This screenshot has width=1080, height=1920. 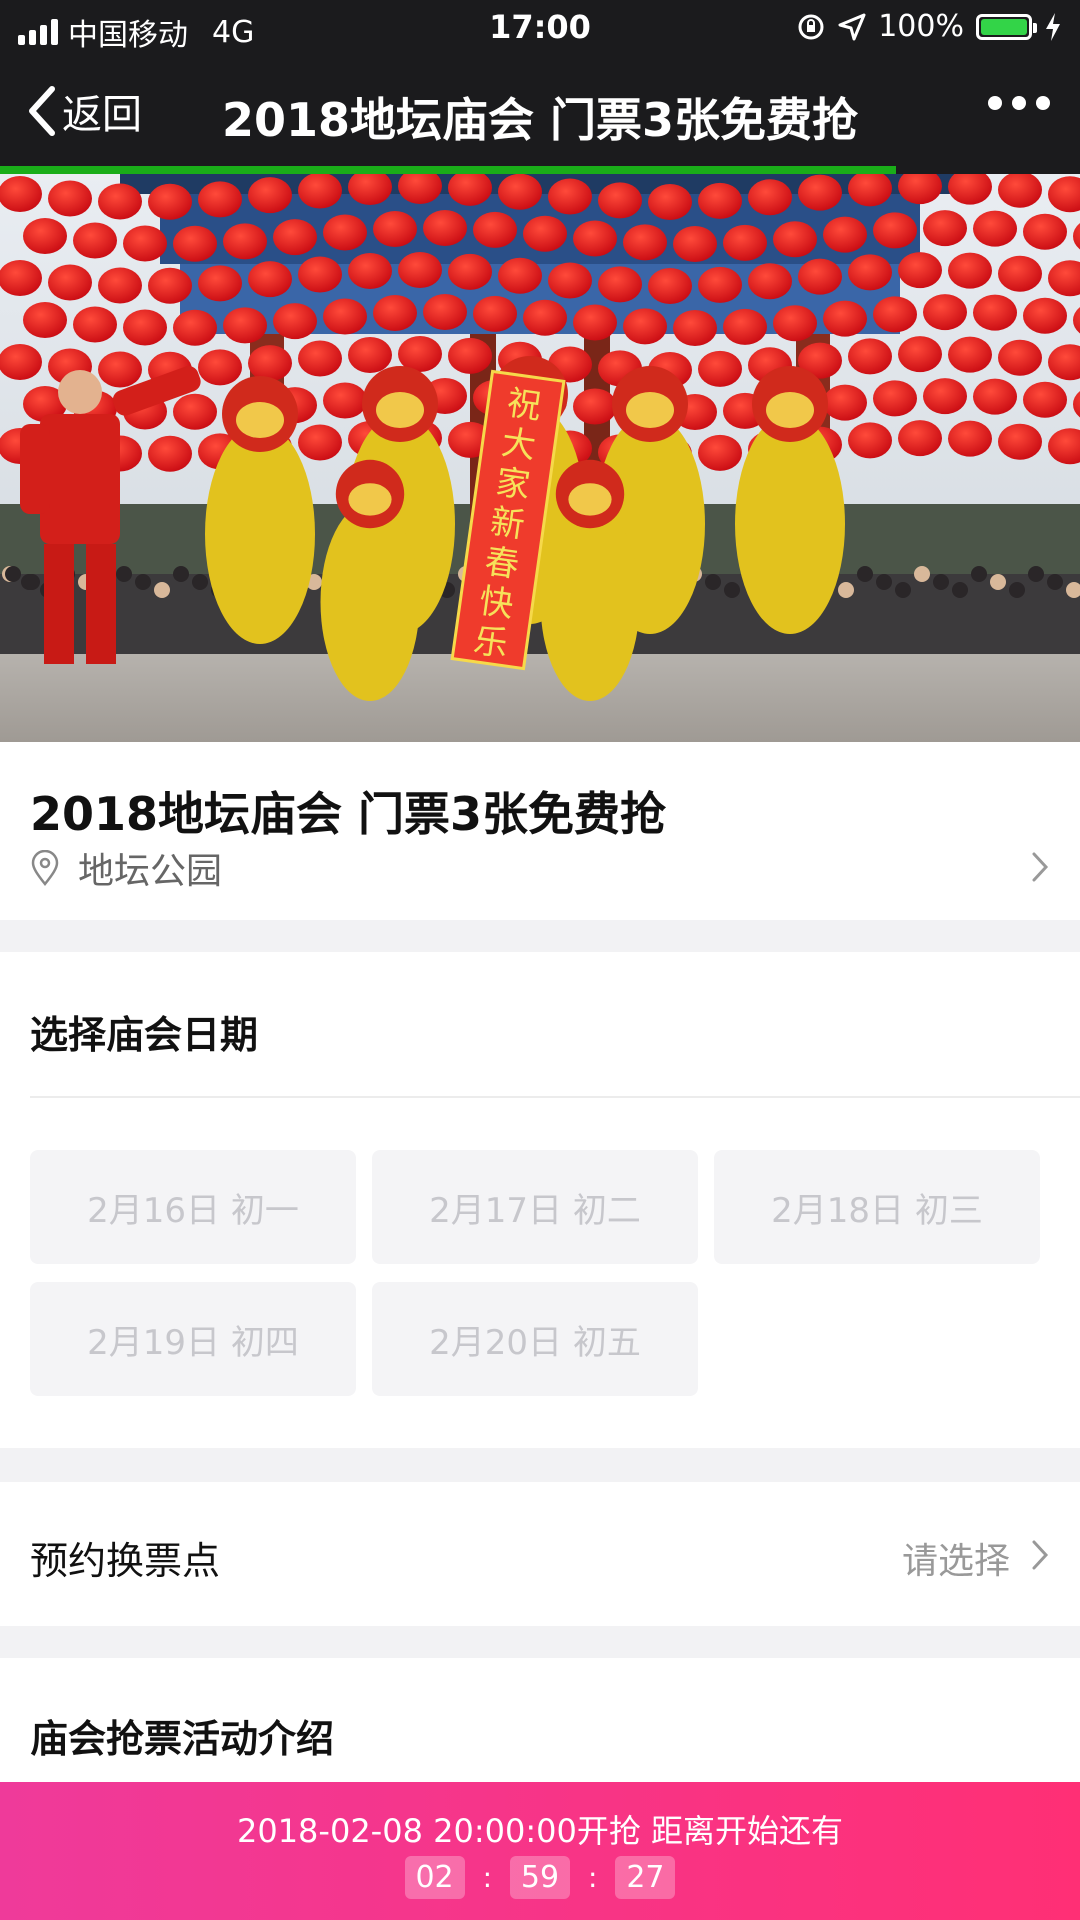 What do you see at coordinates (877, 1207) in the screenshot?
I see `date-option: 2月18日 初三` at bounding box center [877, 1207].